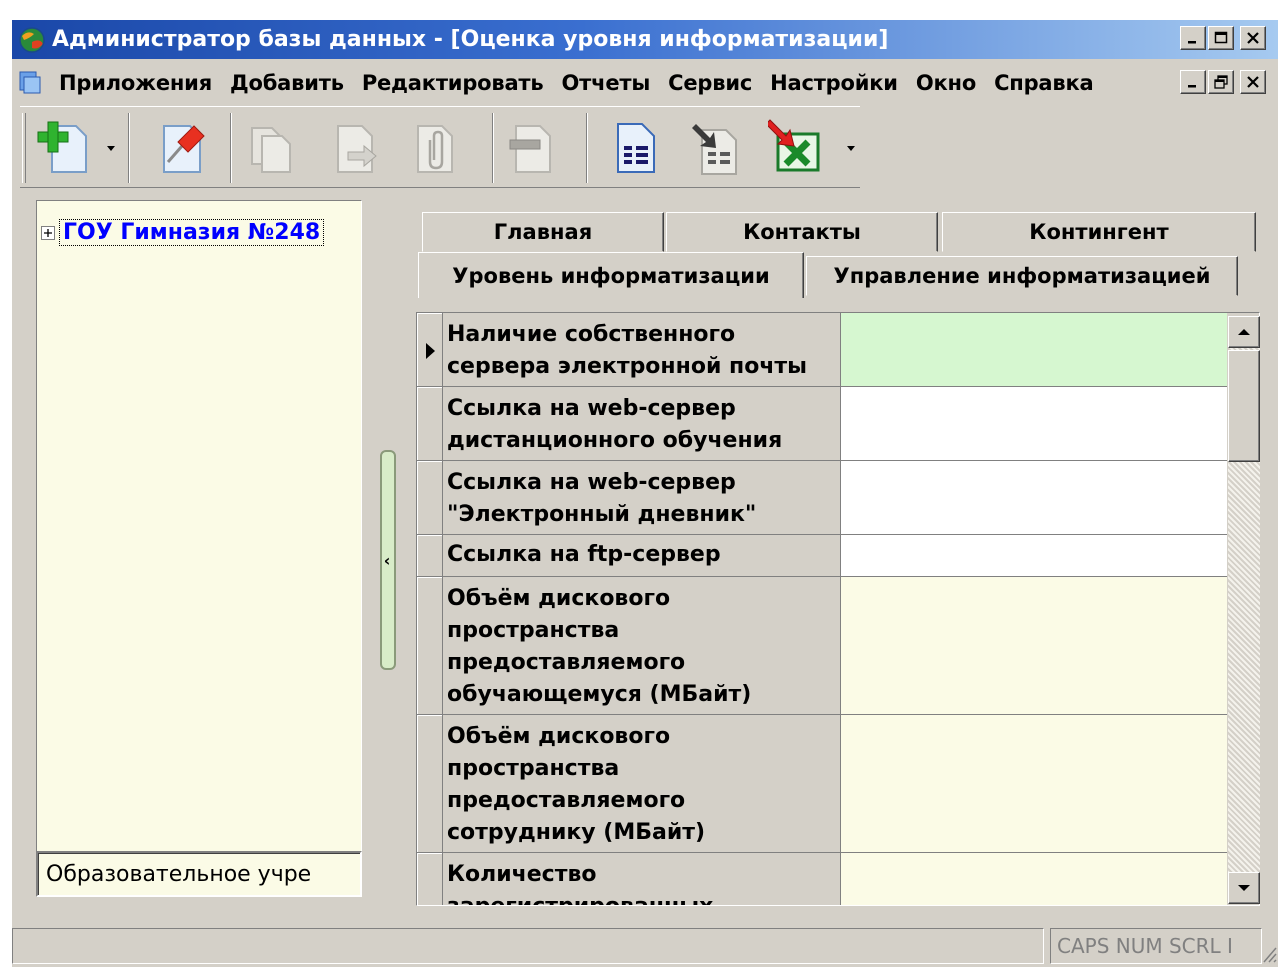 Image resolution: width=1278 pixels, height=967 pixels. I want to click on current-row-pointer-icon, so click(430, 351).